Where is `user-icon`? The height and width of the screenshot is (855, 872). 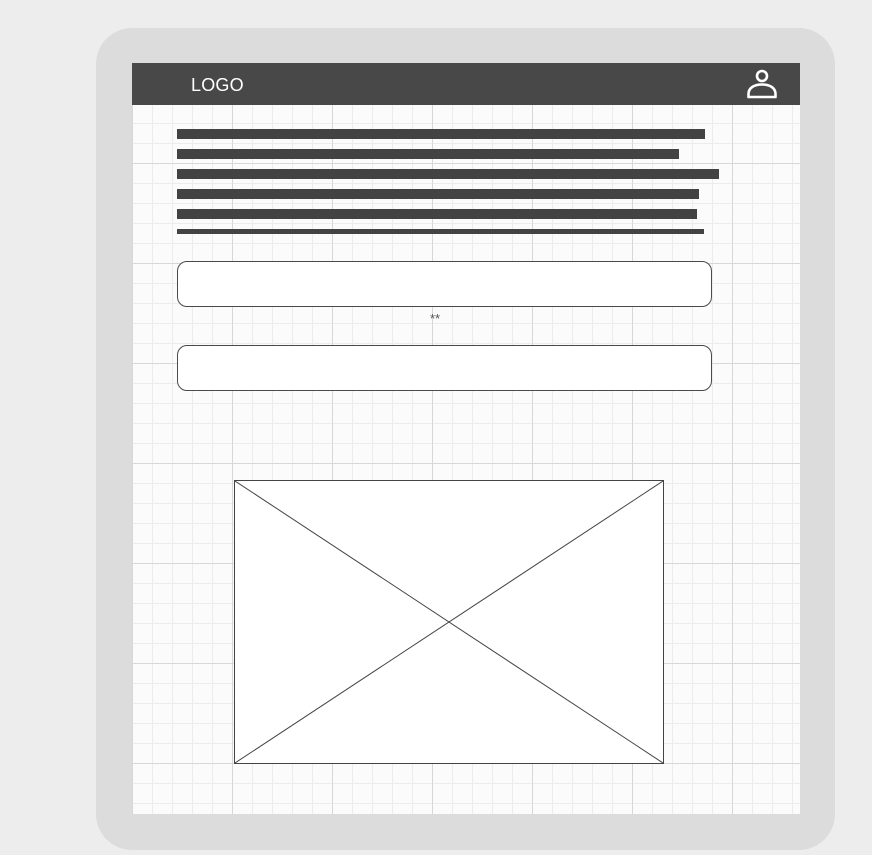 user-icon is located at coordinates (762, 84).